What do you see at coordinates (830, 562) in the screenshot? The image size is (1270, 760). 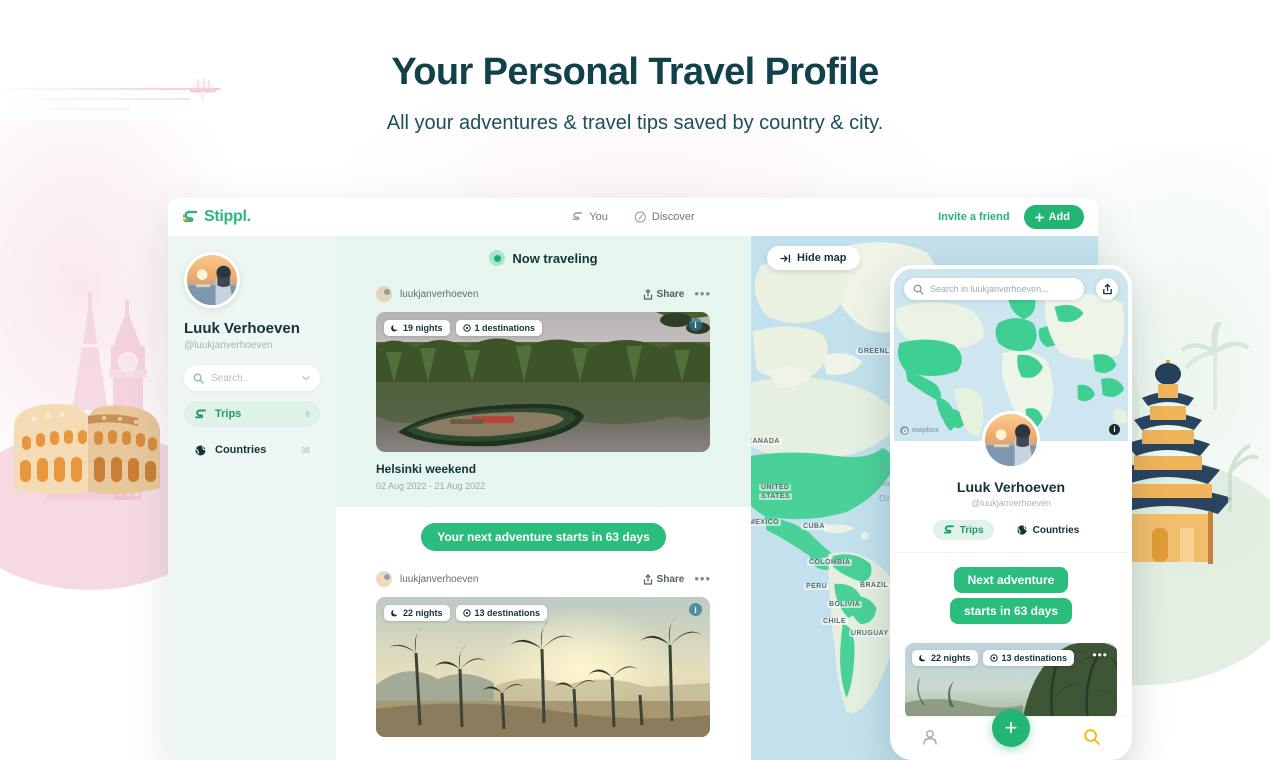 I see `map-label: COLOMBIA` at bounding box center [830, 562].